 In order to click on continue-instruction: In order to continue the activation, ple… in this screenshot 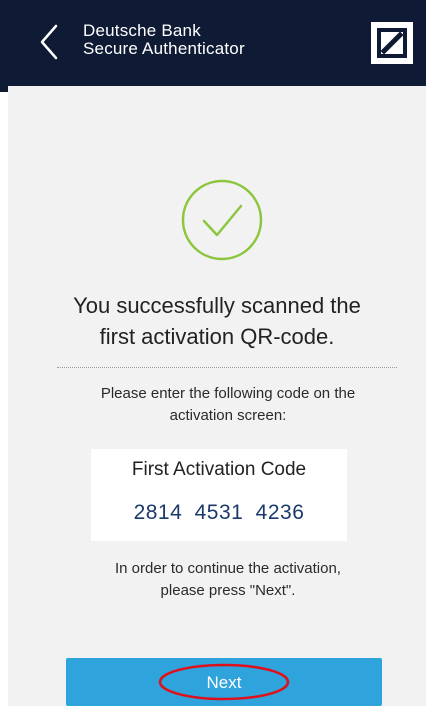, I will do `click(228, 579)`.